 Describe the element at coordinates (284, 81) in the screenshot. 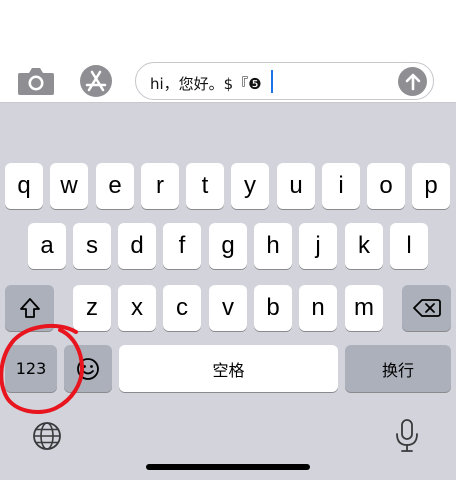

I see `message-input: hi，您好。$『❺` at that location.